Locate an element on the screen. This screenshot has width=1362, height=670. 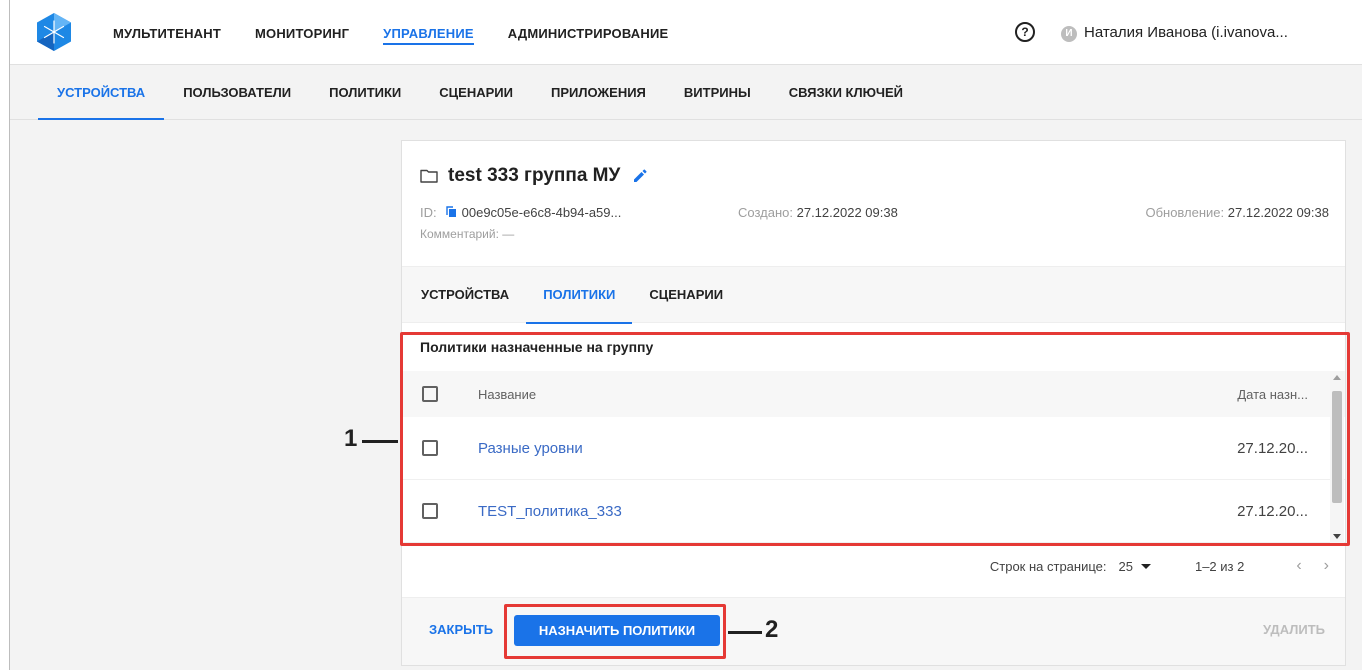
subnav-keychains: СВЯЗКИ КЛЮЧЕЙ is located at coordinates (846, 93).